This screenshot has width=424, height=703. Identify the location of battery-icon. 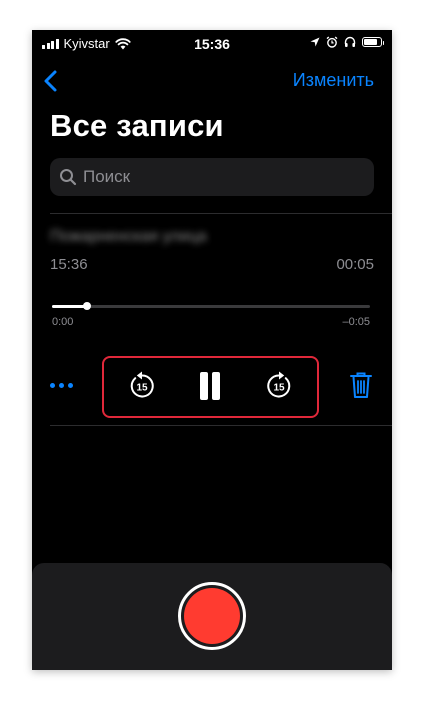
(373, 42).